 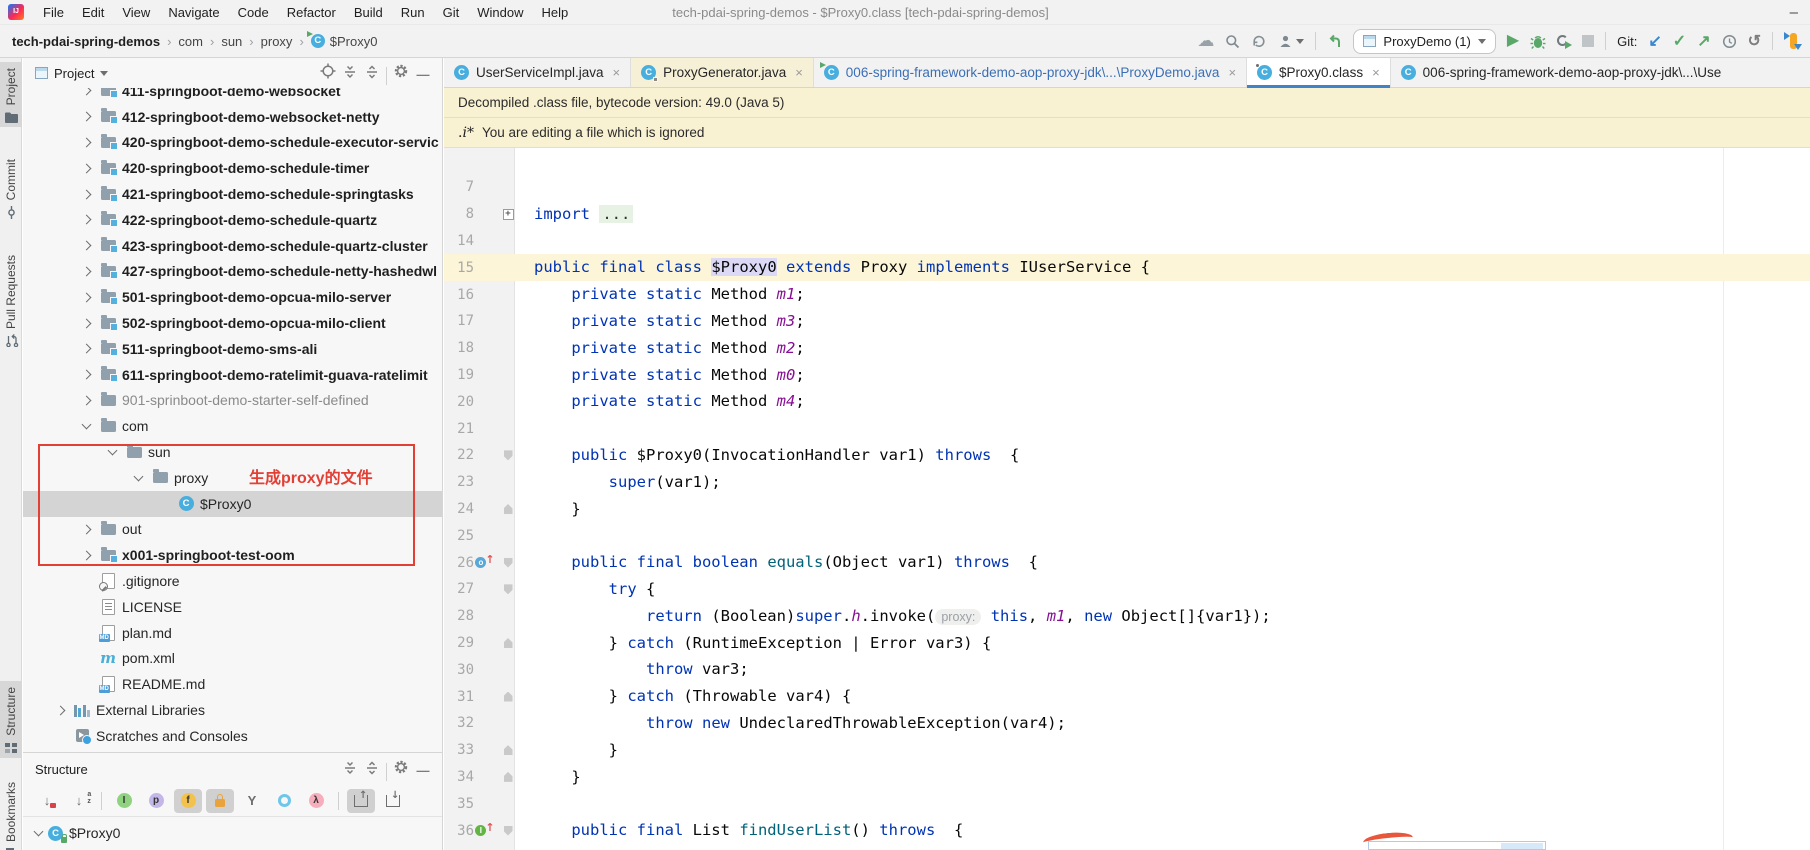 What do you see at coordinates (253, 12) in the screenshot?
I see `menu-item-code: Code` at bounding box center [253, 12].